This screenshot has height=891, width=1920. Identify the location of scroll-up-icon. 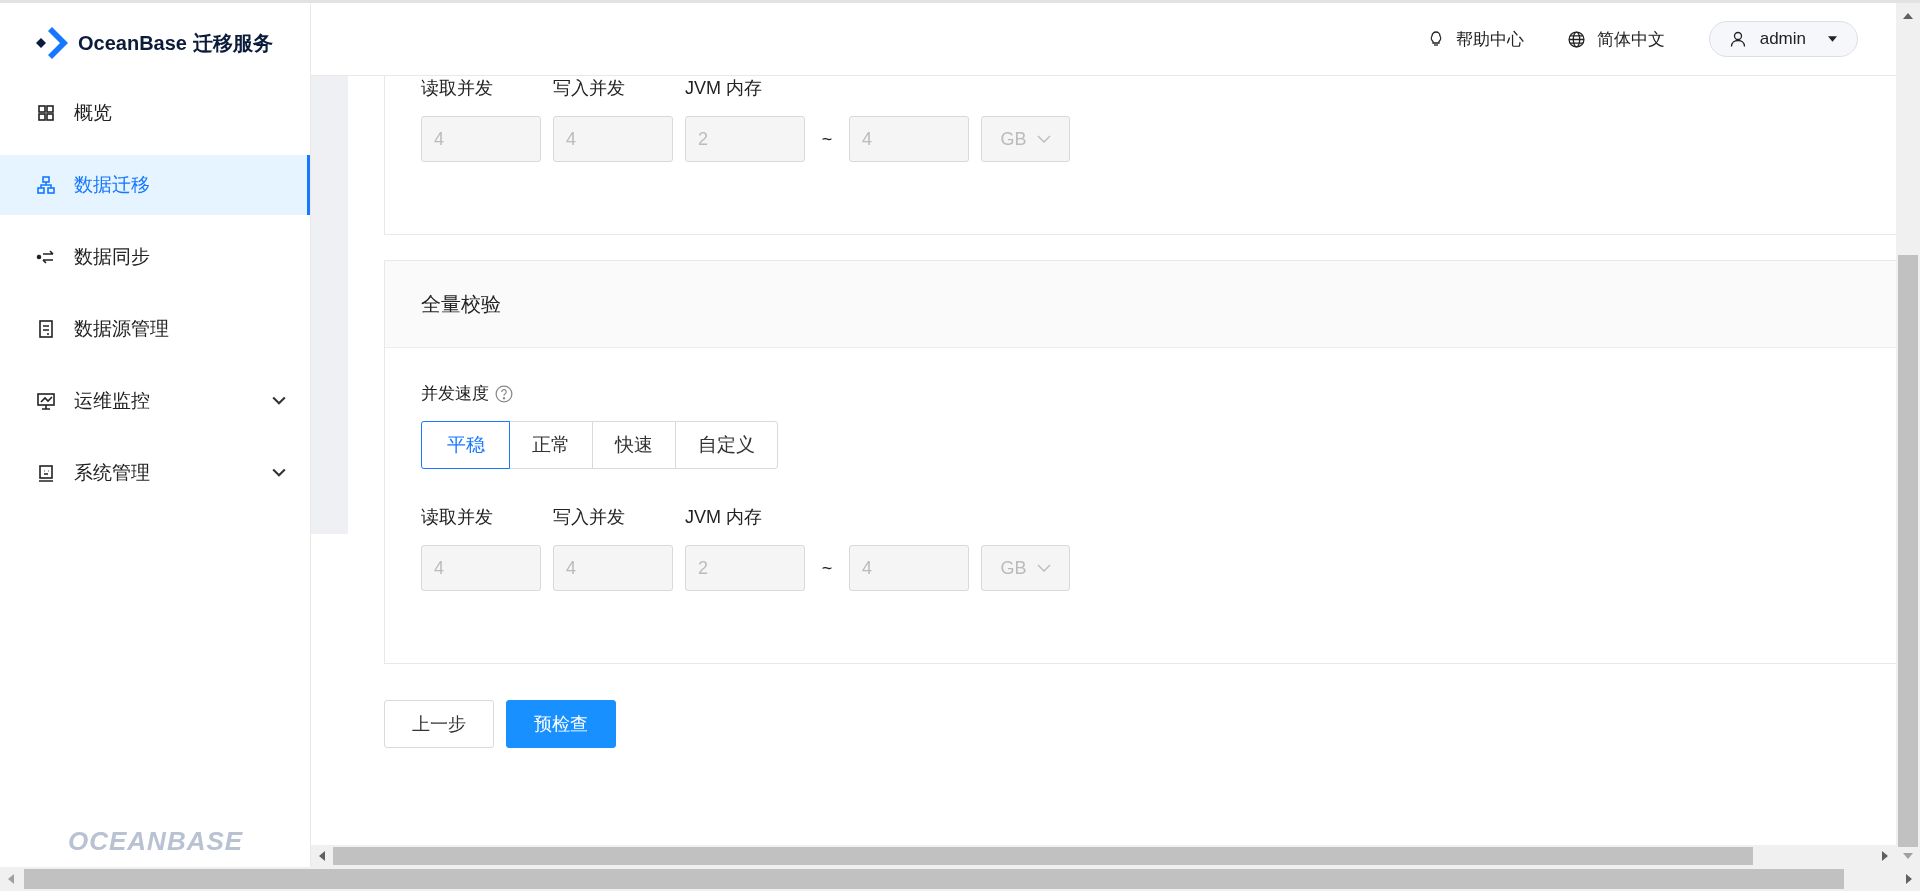
(1908, 16).